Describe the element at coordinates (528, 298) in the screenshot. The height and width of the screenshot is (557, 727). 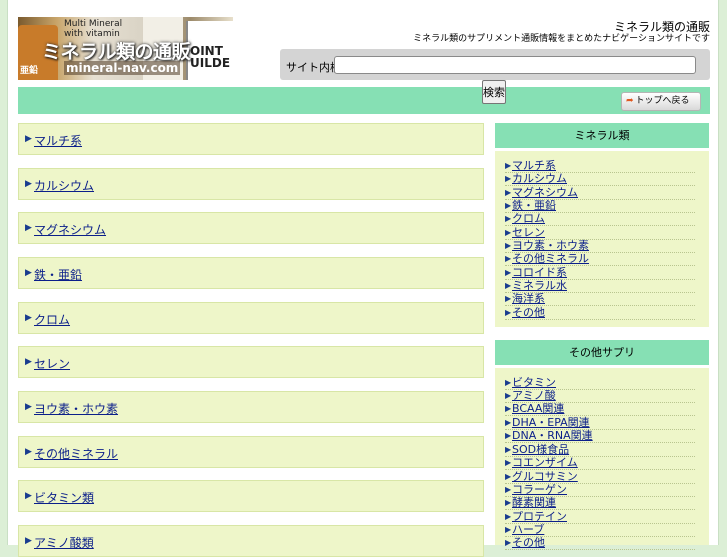
I see `sidebar-link: 海洋系` at that location.